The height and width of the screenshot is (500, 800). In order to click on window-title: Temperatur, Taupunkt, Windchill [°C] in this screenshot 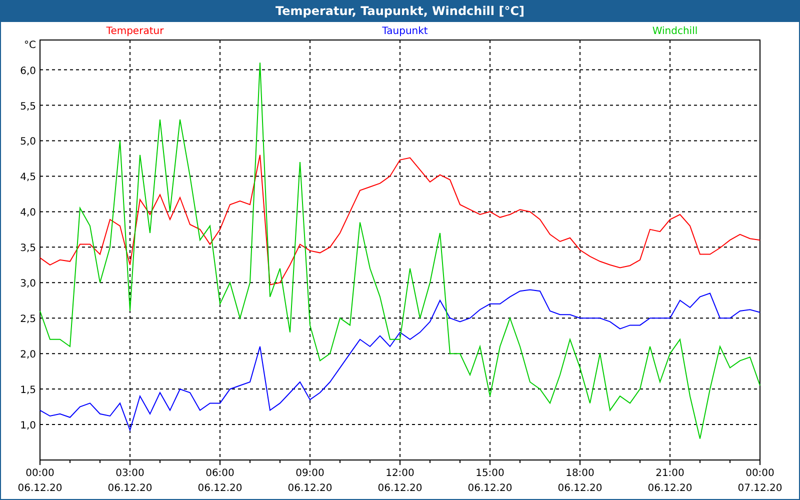, I will do `click(400, 11)`.